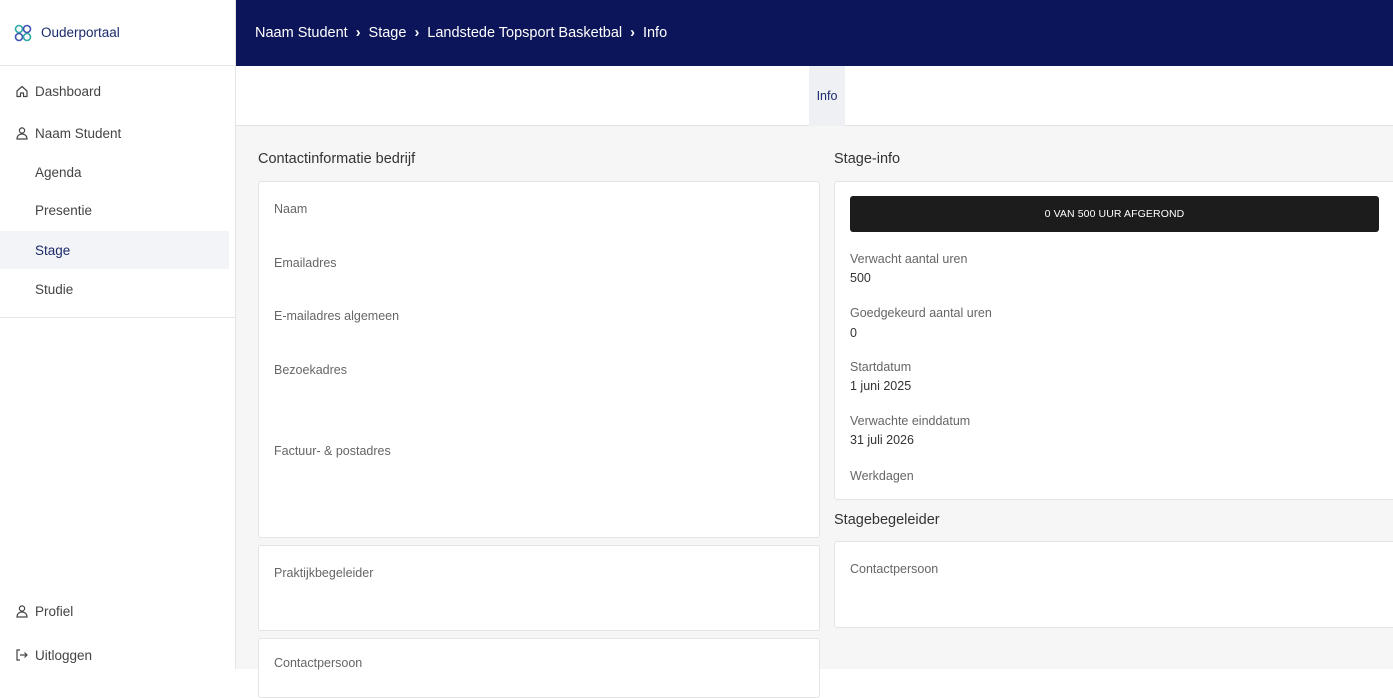 Image resolution: width=1393 pixels, height=698 pixels. I want to click on start-date-label: Startdatum, so click(881, 367).